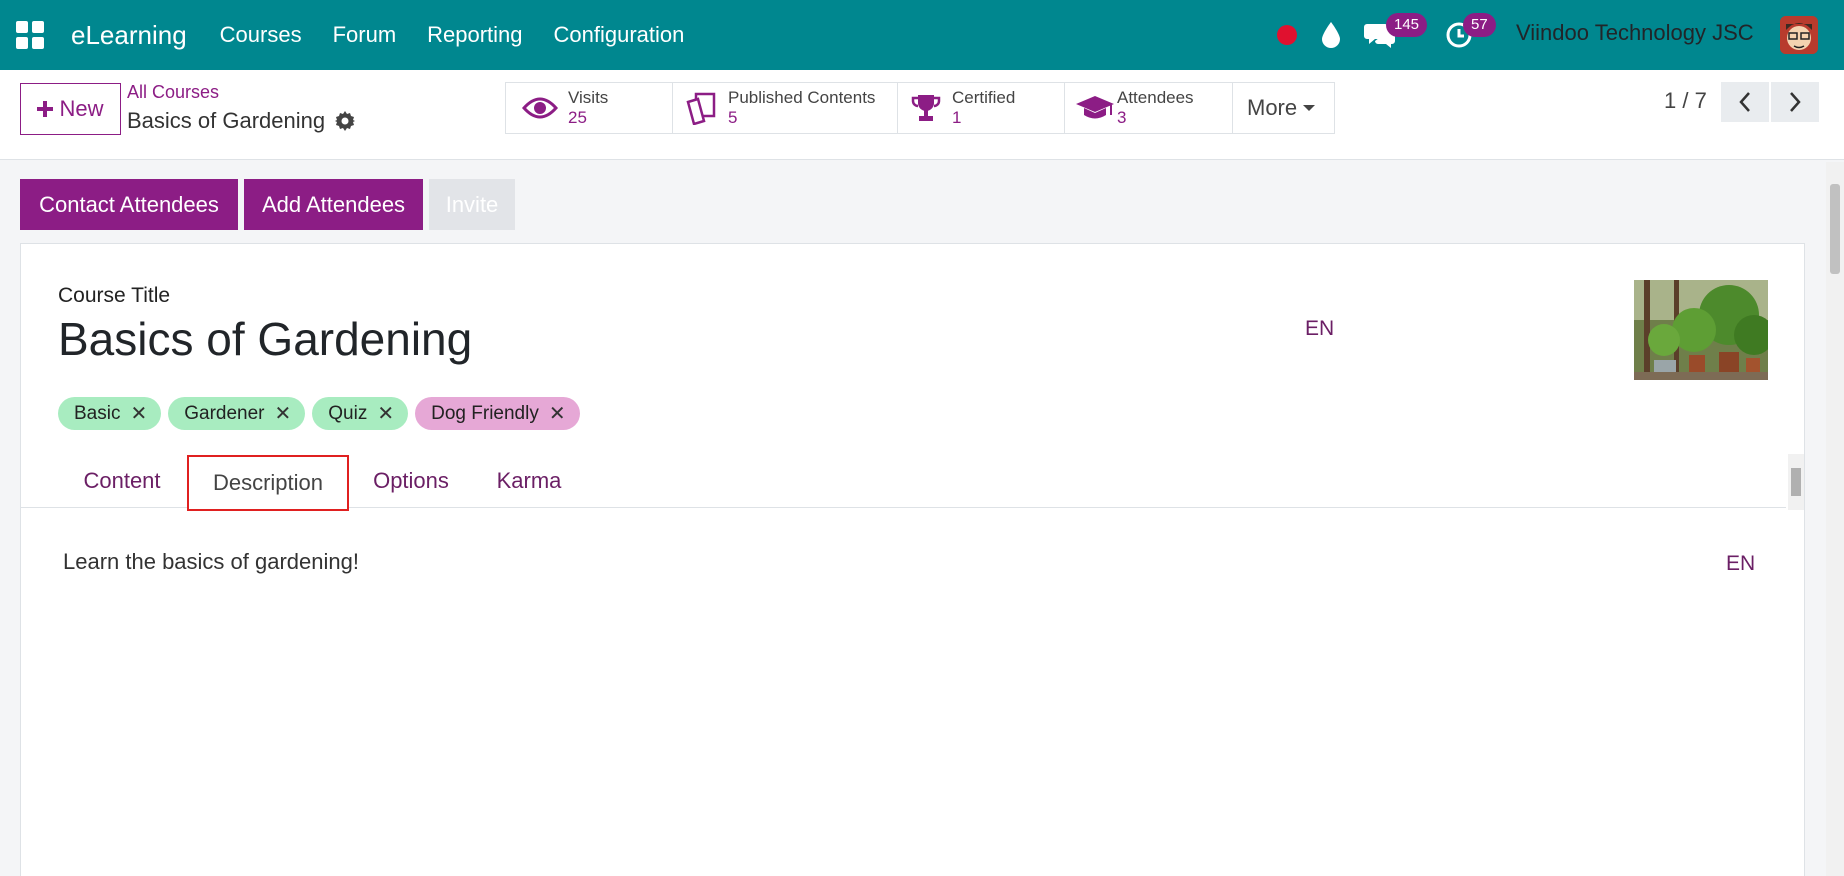 This screenshot has width=1844, height=876. I want to click on breadcrumb-all-courses: All Courses, so click(173, 92).